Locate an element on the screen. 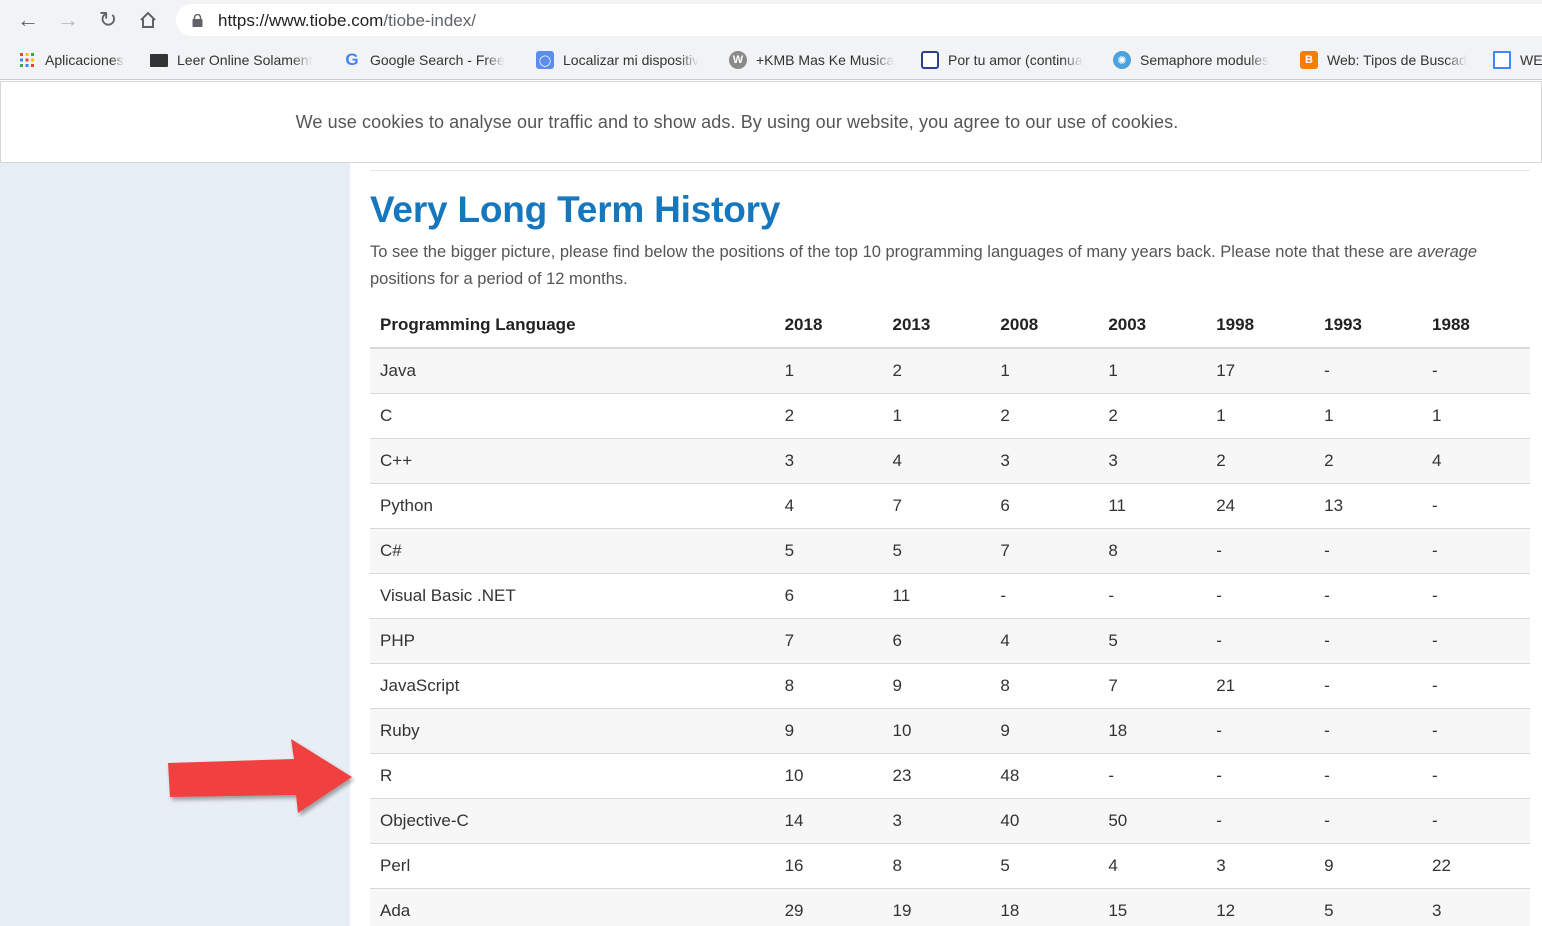 The width and height of the screenshot is (1542, 926). header-year: 1993 is located at coordinates (1368, 326).